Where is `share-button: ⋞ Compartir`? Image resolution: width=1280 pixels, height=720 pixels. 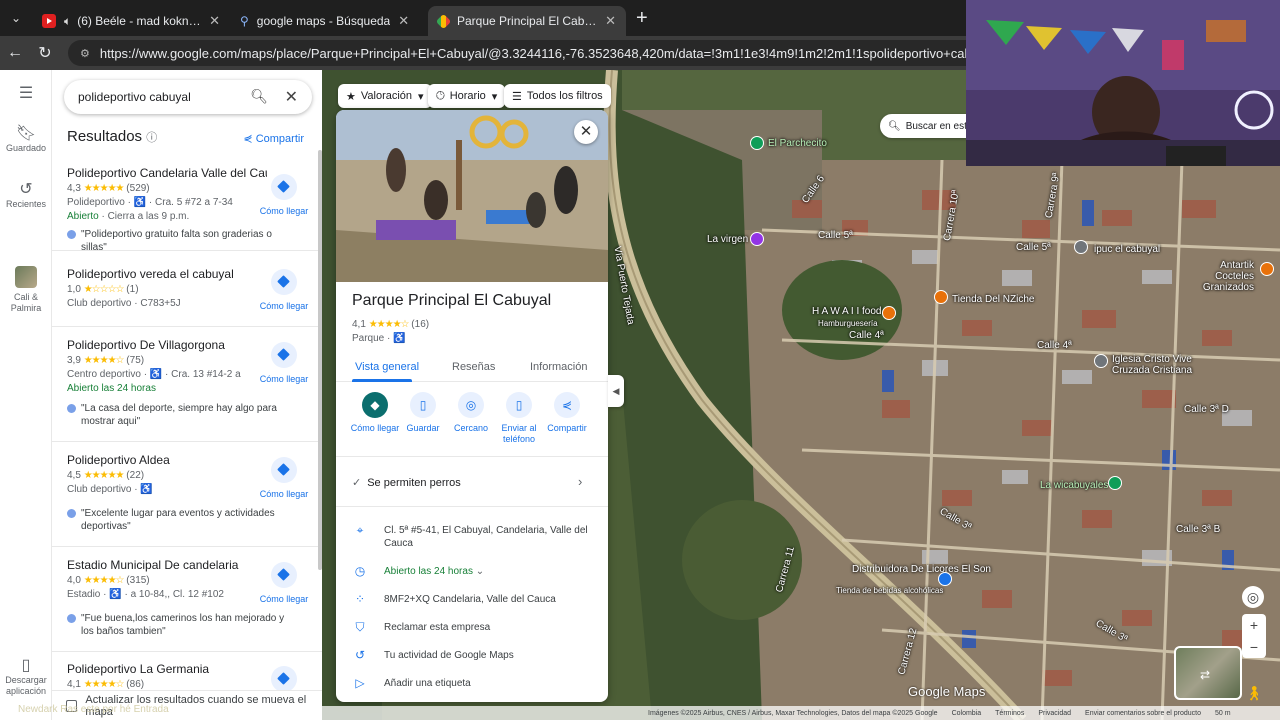
share-button: ⋞ Compartir is located at coordinates (567, 413).